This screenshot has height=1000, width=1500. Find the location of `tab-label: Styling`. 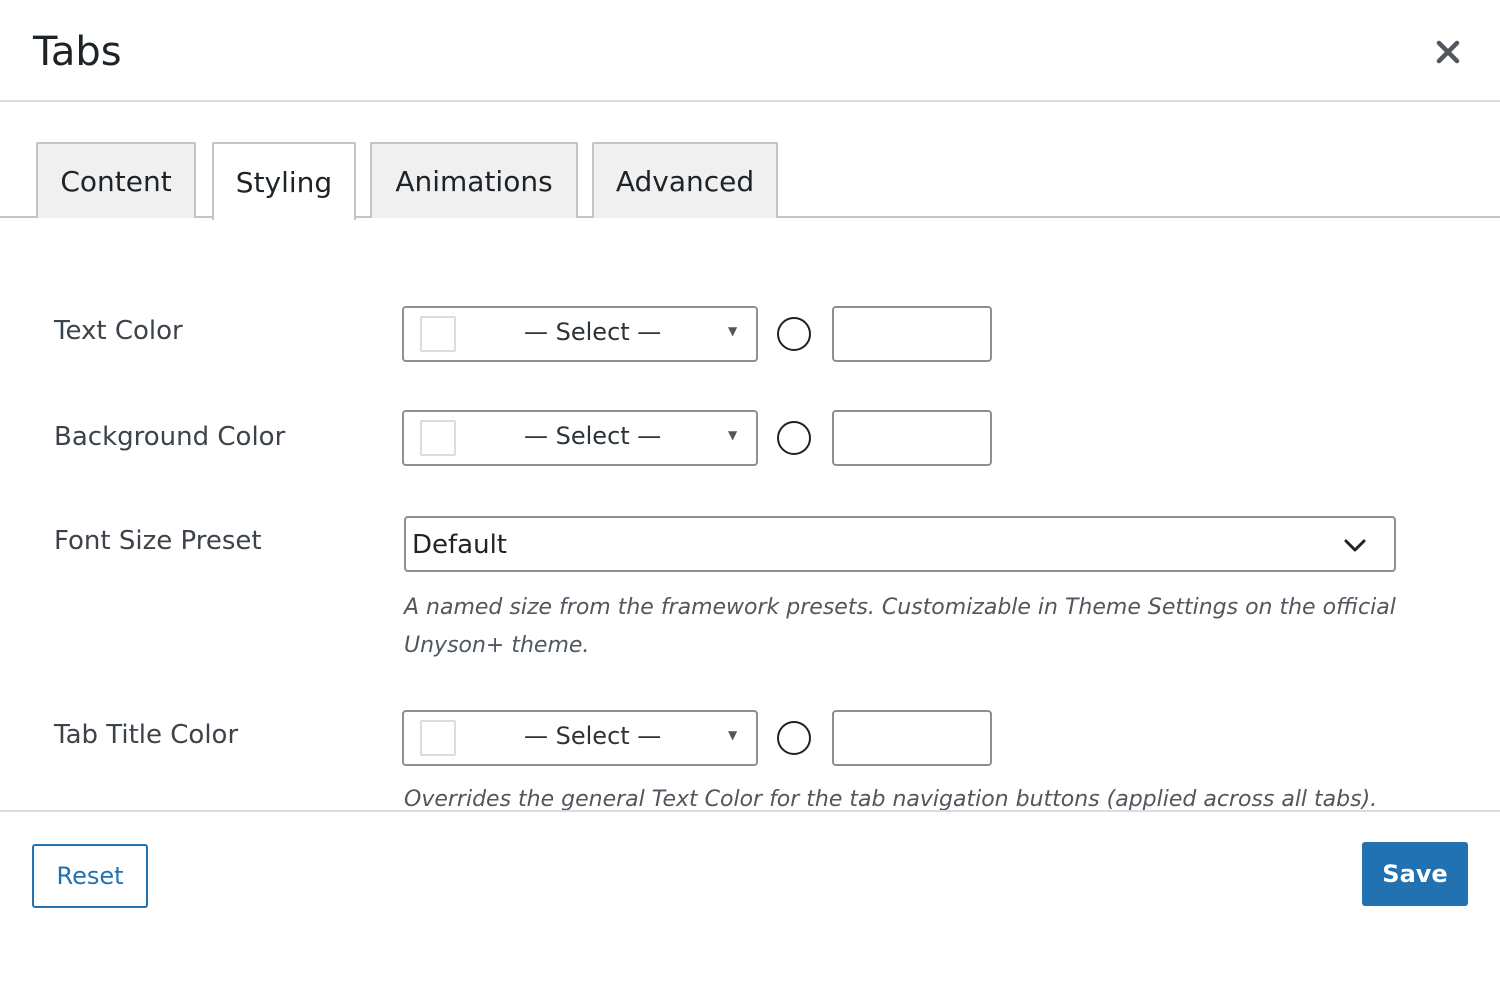

tab-label: Styling is located at coordinates (284, 182).